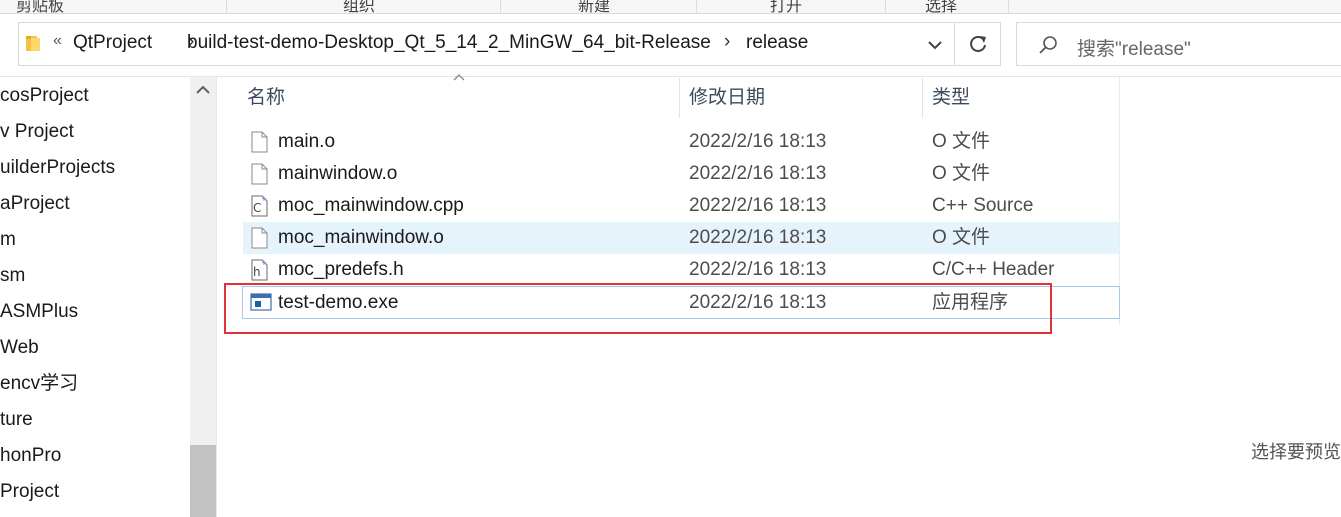 The height and width of the screenshot is (517, 1341). Describe the element at coordinates (594, 6) in the screenshot. I see `ribbon-group-new: 新建` at that location.